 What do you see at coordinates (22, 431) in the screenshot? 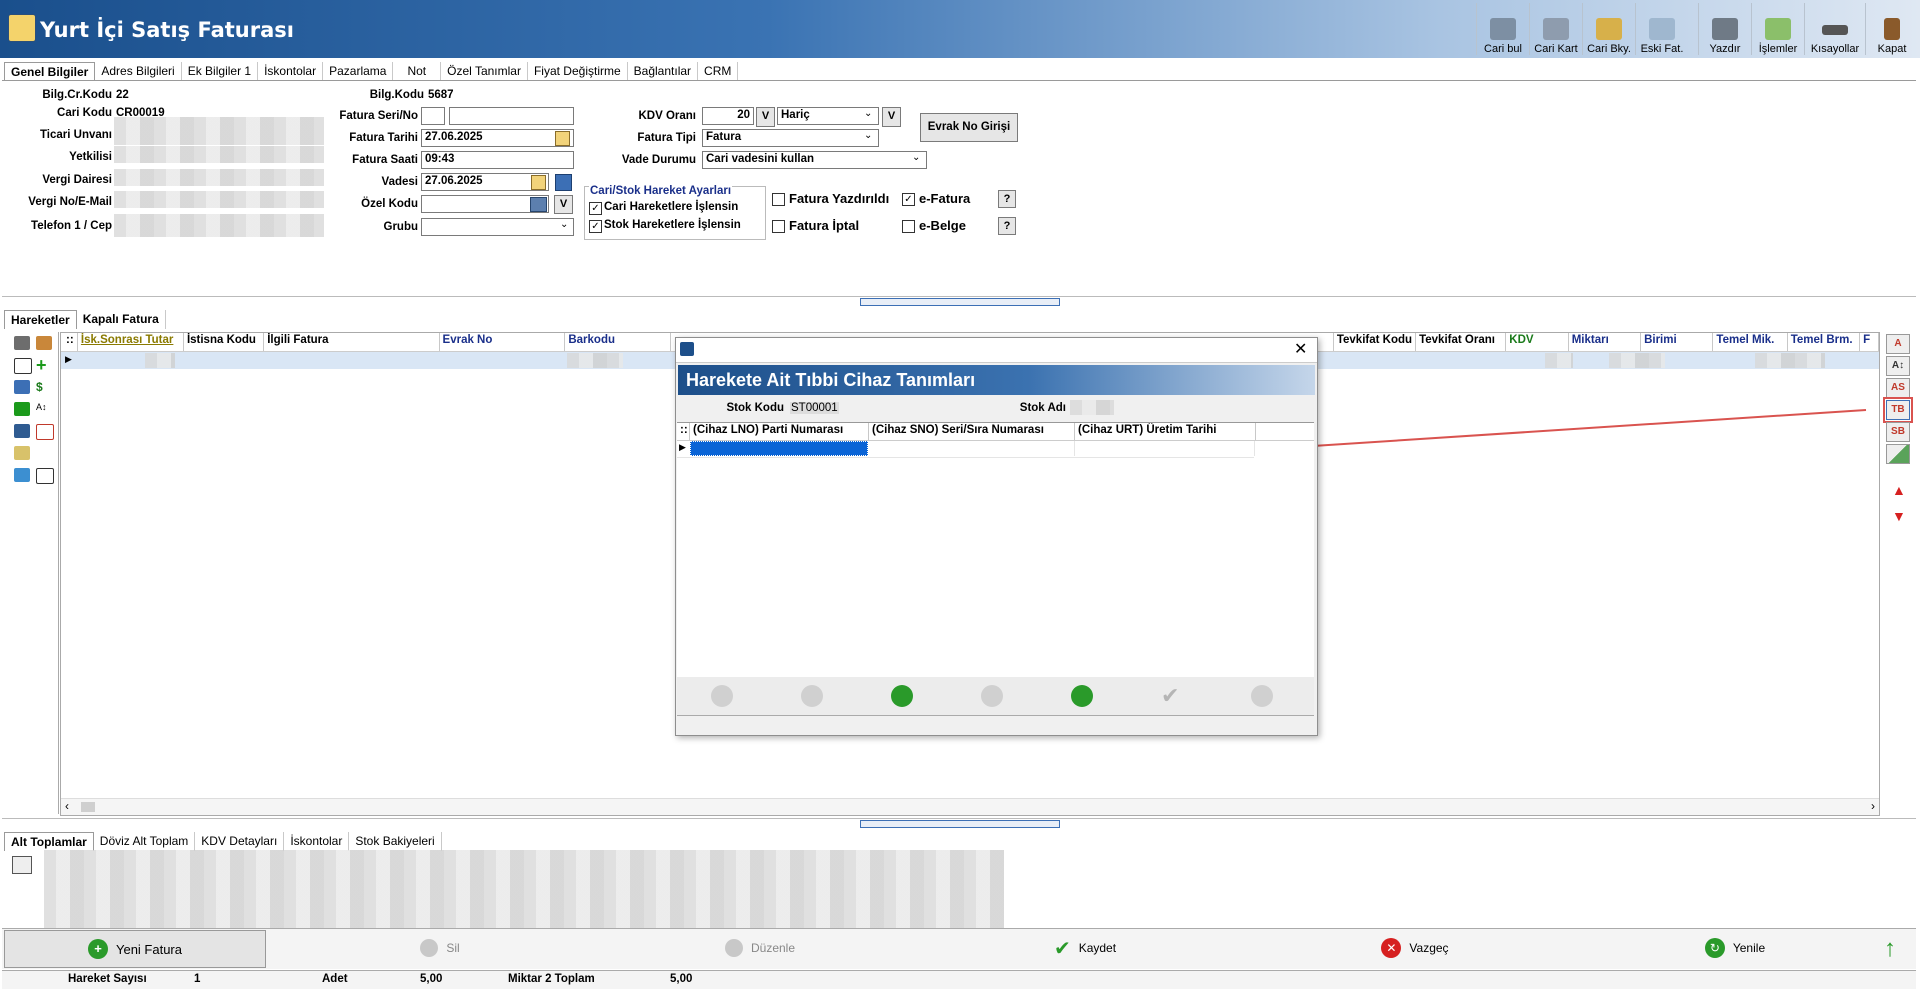
I see `binoculars-icon` at bounding box center [22, 431].